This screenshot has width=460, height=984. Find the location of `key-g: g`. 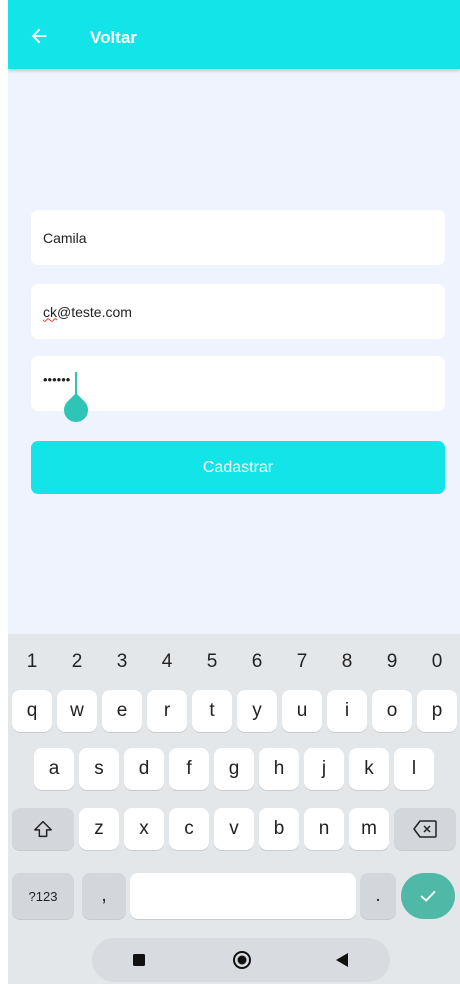

key-g: g is located at coordinates (234, 769).